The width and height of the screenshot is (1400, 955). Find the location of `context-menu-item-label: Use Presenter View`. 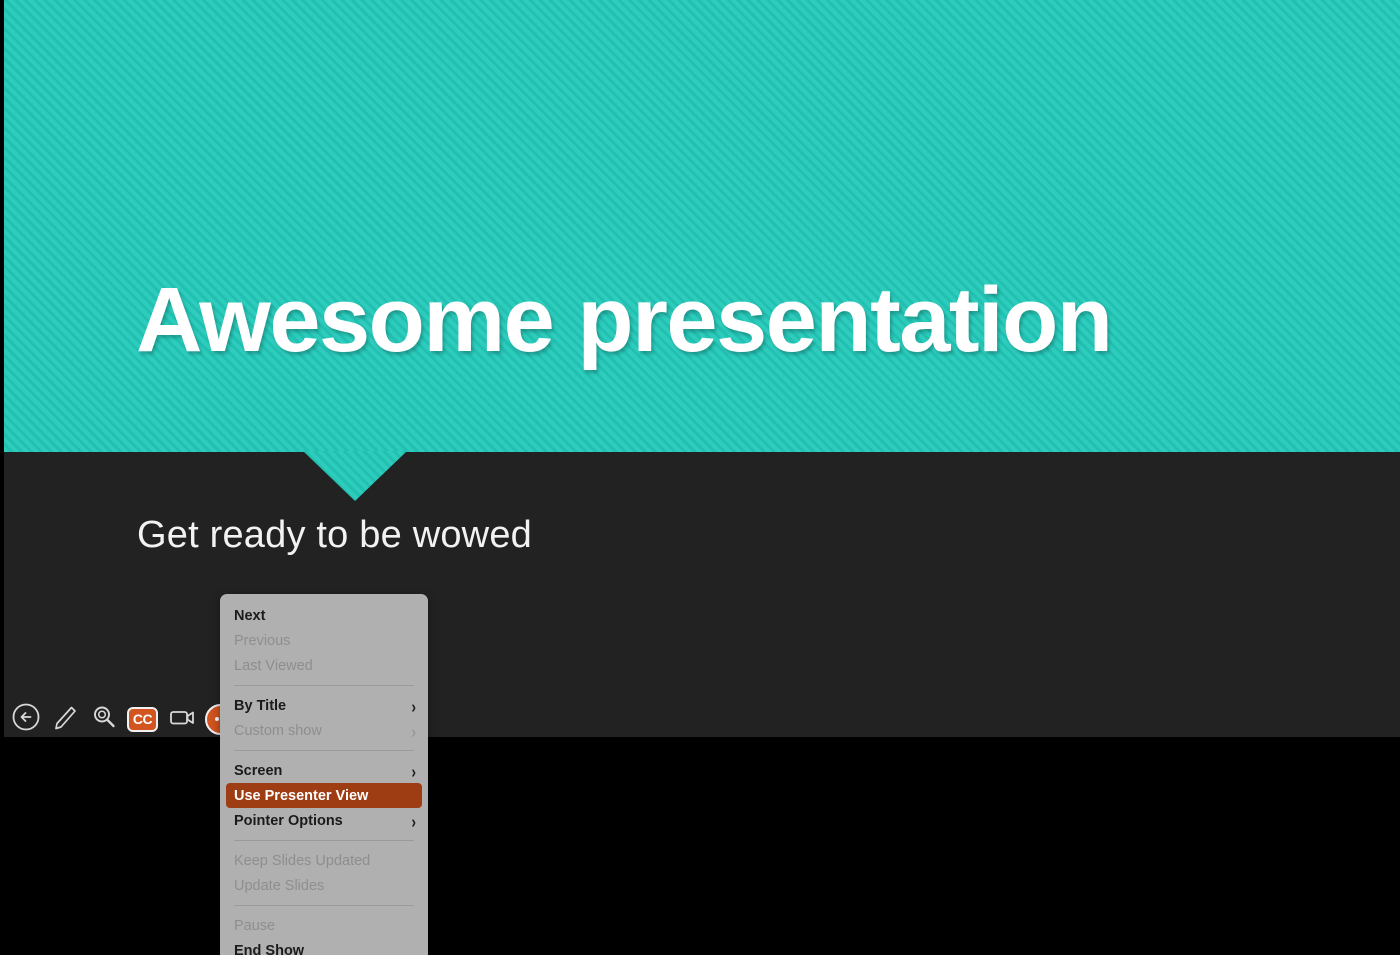

context-menu-item-label: Use Presenter View is located at coordinates (301, 795).